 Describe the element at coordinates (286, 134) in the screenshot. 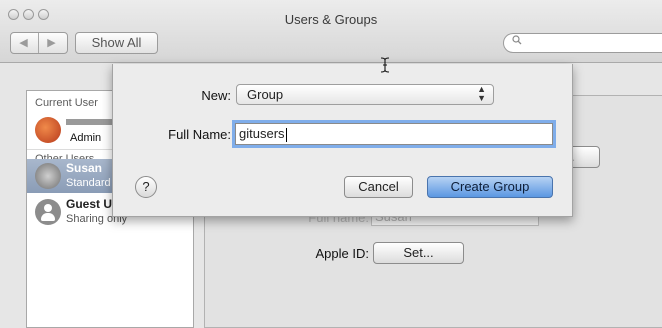

I see `text-caret` at that location.